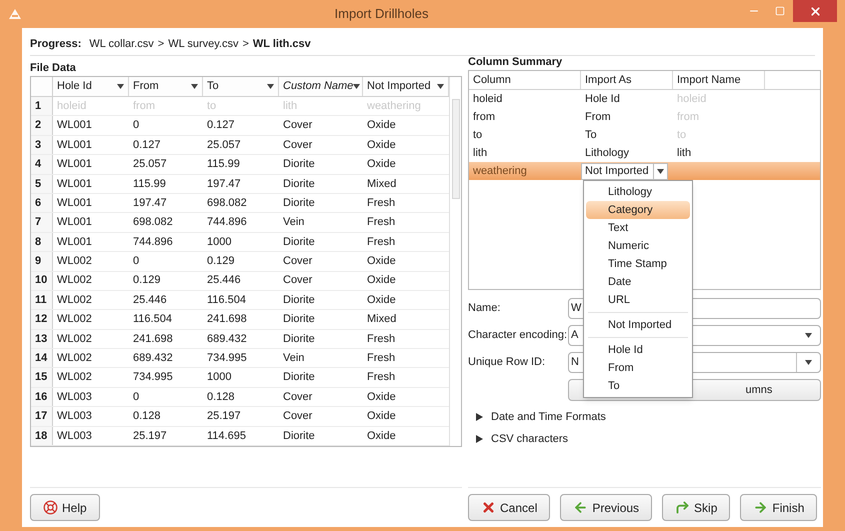 The image size is (845, 531). What do you see at coordinates (719, 80) in the screenshot?
I see `column-header: Import Name` at bounding box center [719, 80].